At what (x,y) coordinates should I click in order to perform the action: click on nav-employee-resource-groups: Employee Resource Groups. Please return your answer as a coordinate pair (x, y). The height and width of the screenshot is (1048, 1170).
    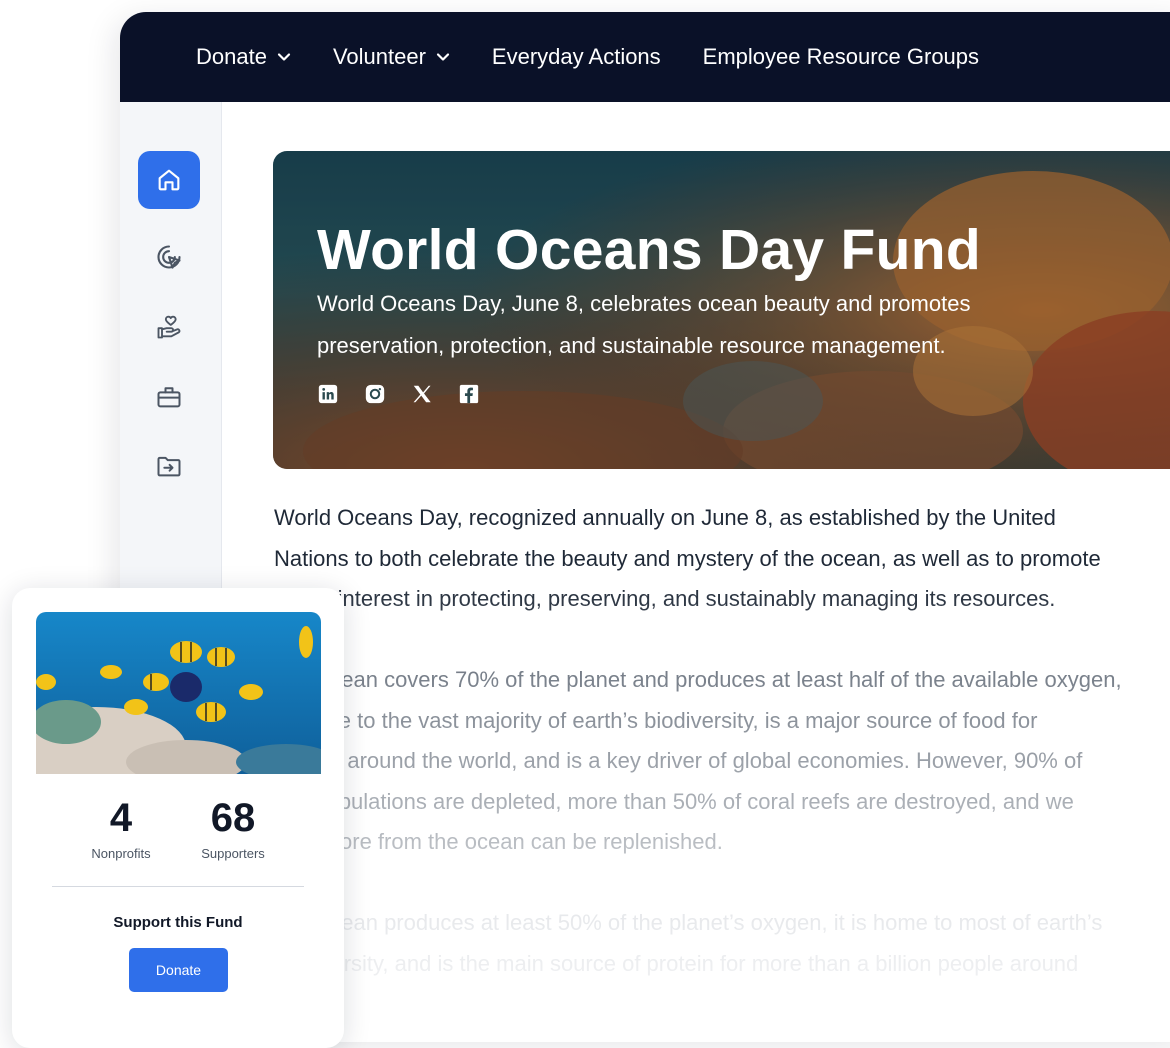
    Looking at the image, I should click on (841, 57).